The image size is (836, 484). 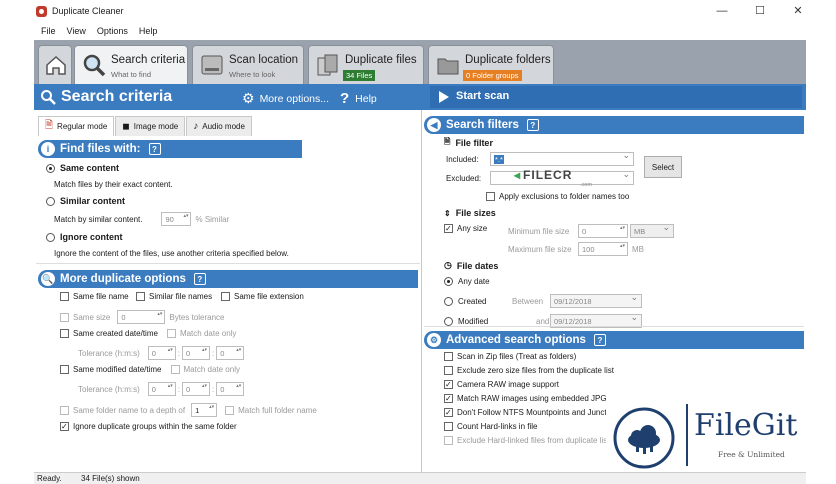 I want to click on similar-content-option: Similar content, so click(x=85, y=201).